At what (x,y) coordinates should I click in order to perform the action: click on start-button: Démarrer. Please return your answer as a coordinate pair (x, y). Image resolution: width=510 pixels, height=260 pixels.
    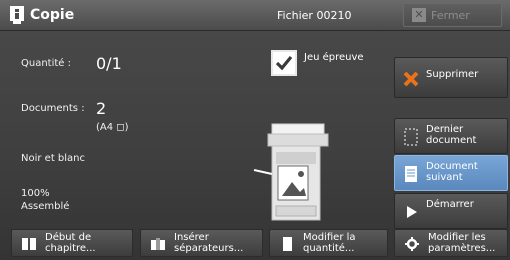
    Looking at the image, I should click on (451, 211).